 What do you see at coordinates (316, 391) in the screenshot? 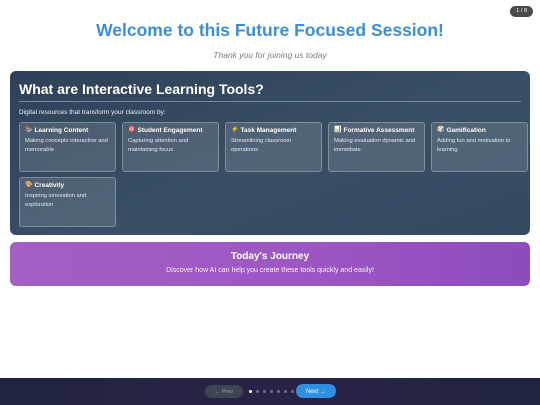
I see `next-button: Next →` at bounding box center [316, 391].